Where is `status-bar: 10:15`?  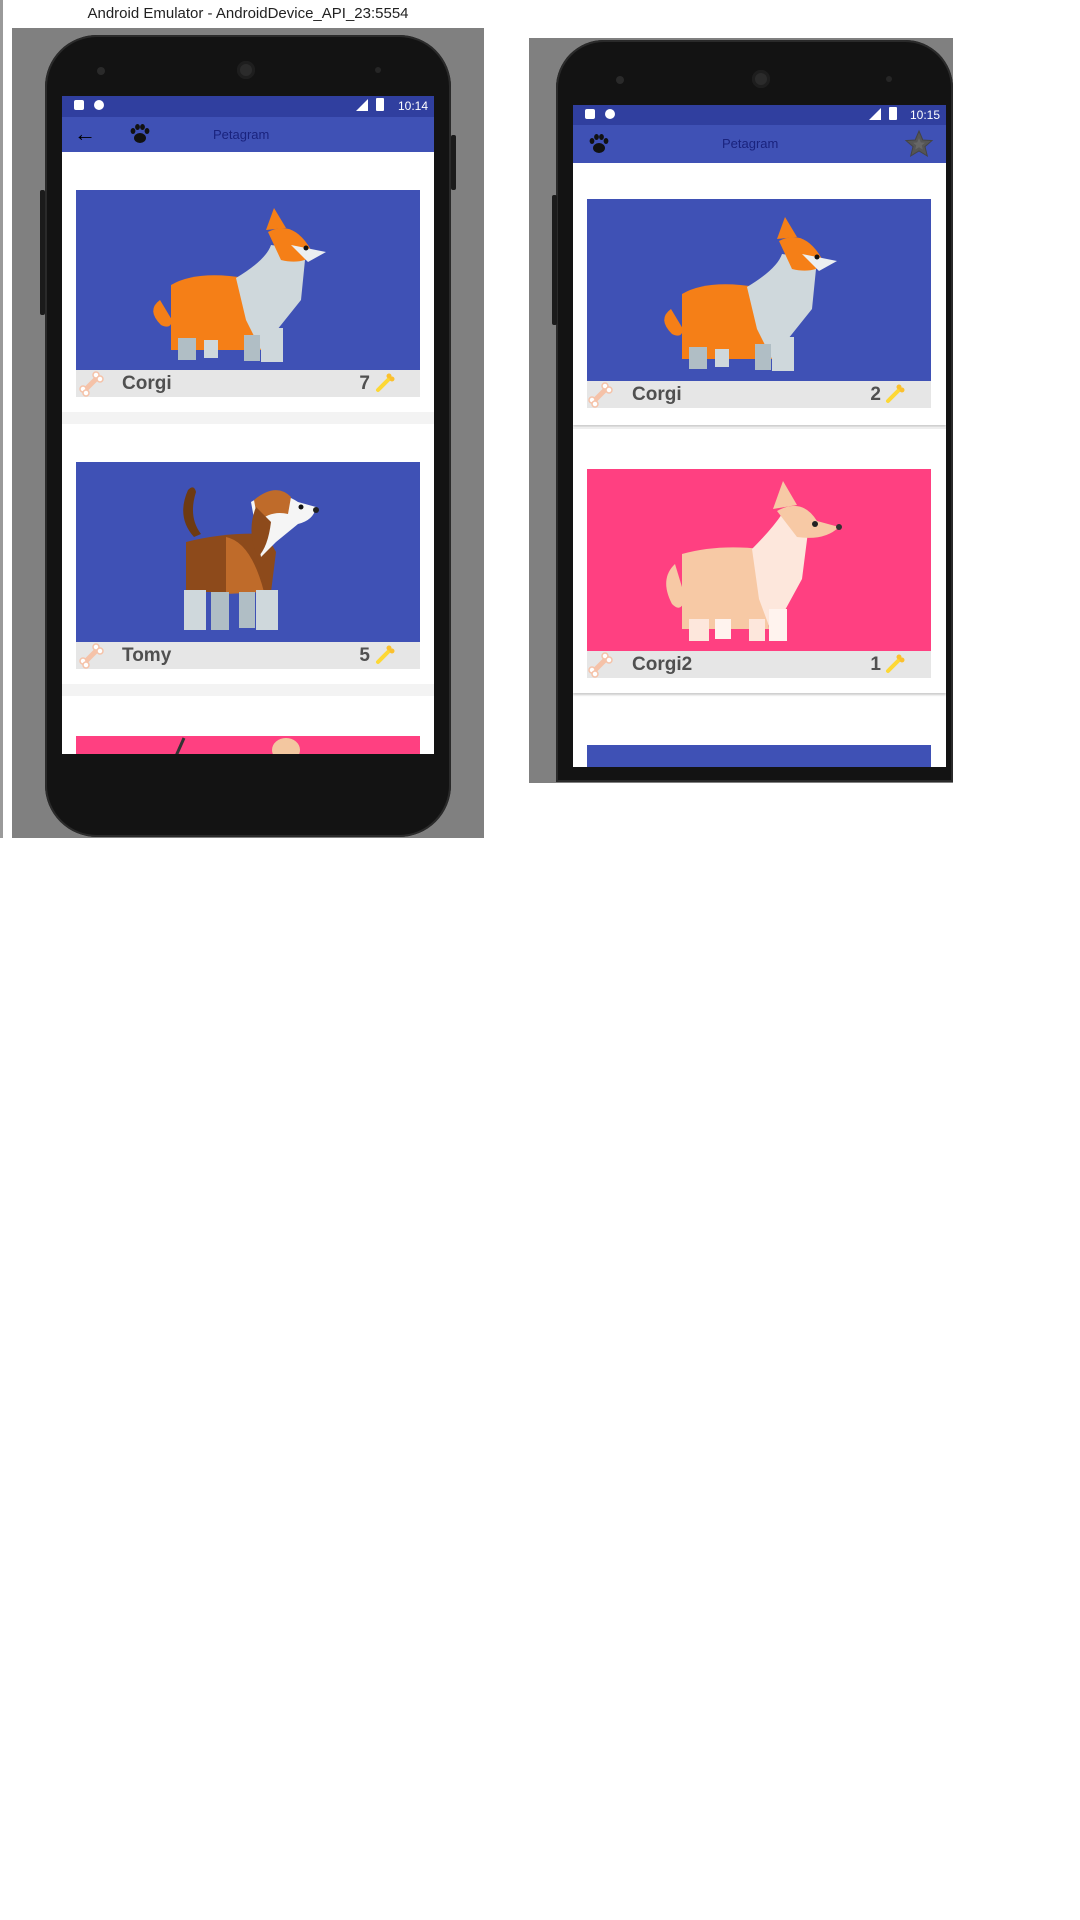 status-bar: 10:15 is located at coordinates (759, 115).